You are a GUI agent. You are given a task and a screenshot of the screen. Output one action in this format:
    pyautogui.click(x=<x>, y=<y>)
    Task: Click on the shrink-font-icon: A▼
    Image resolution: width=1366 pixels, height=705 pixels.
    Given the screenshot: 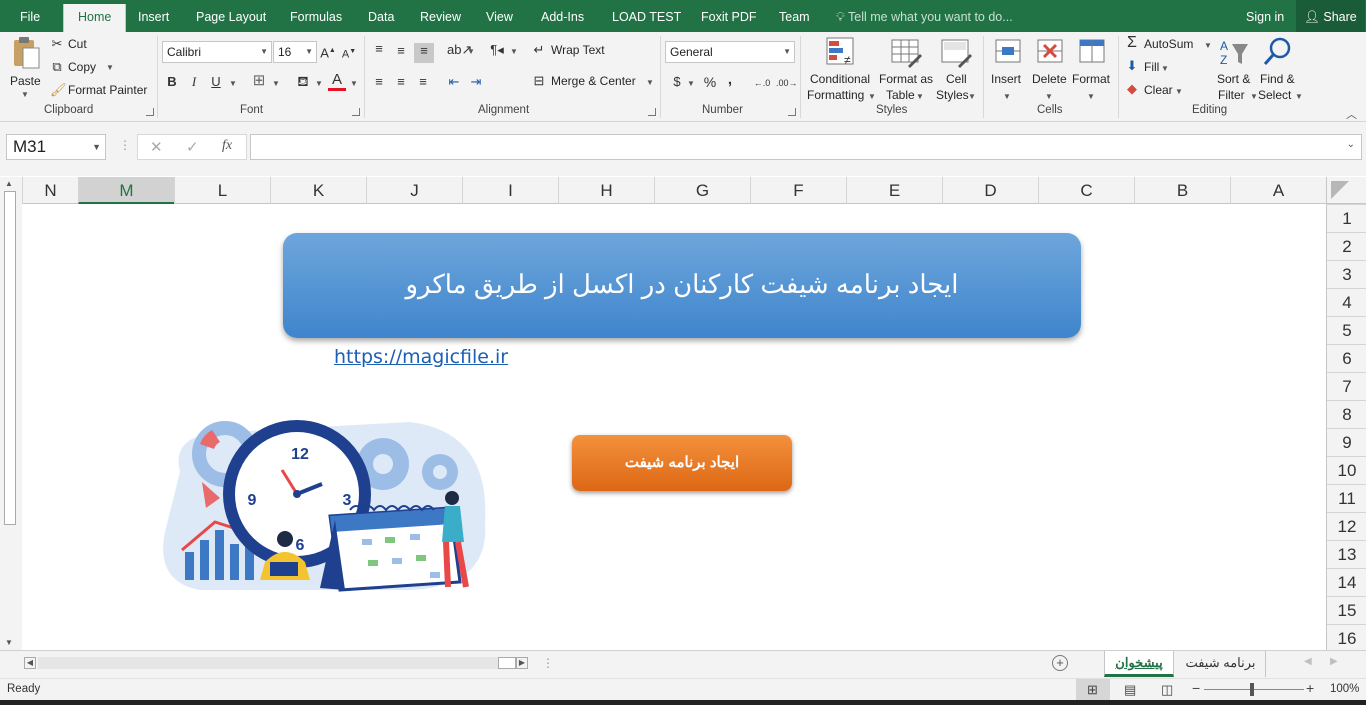 What is the action you would take?
    pyautogui.click(x=349, y=53)
    